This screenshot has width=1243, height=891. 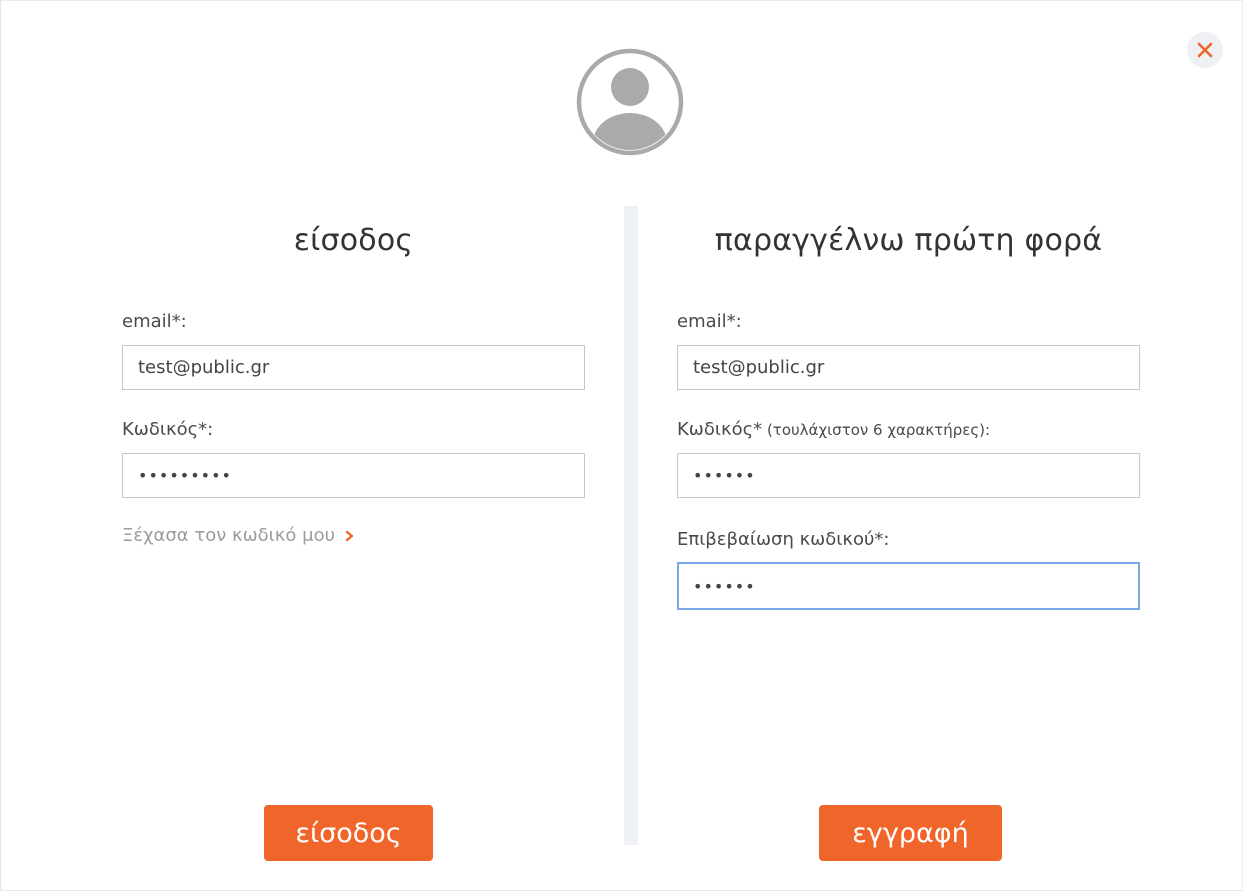 What do you see at coordinates (908, 586) in the screenshot?
I see `register-confirm-input` at bounding box center [908, 586].